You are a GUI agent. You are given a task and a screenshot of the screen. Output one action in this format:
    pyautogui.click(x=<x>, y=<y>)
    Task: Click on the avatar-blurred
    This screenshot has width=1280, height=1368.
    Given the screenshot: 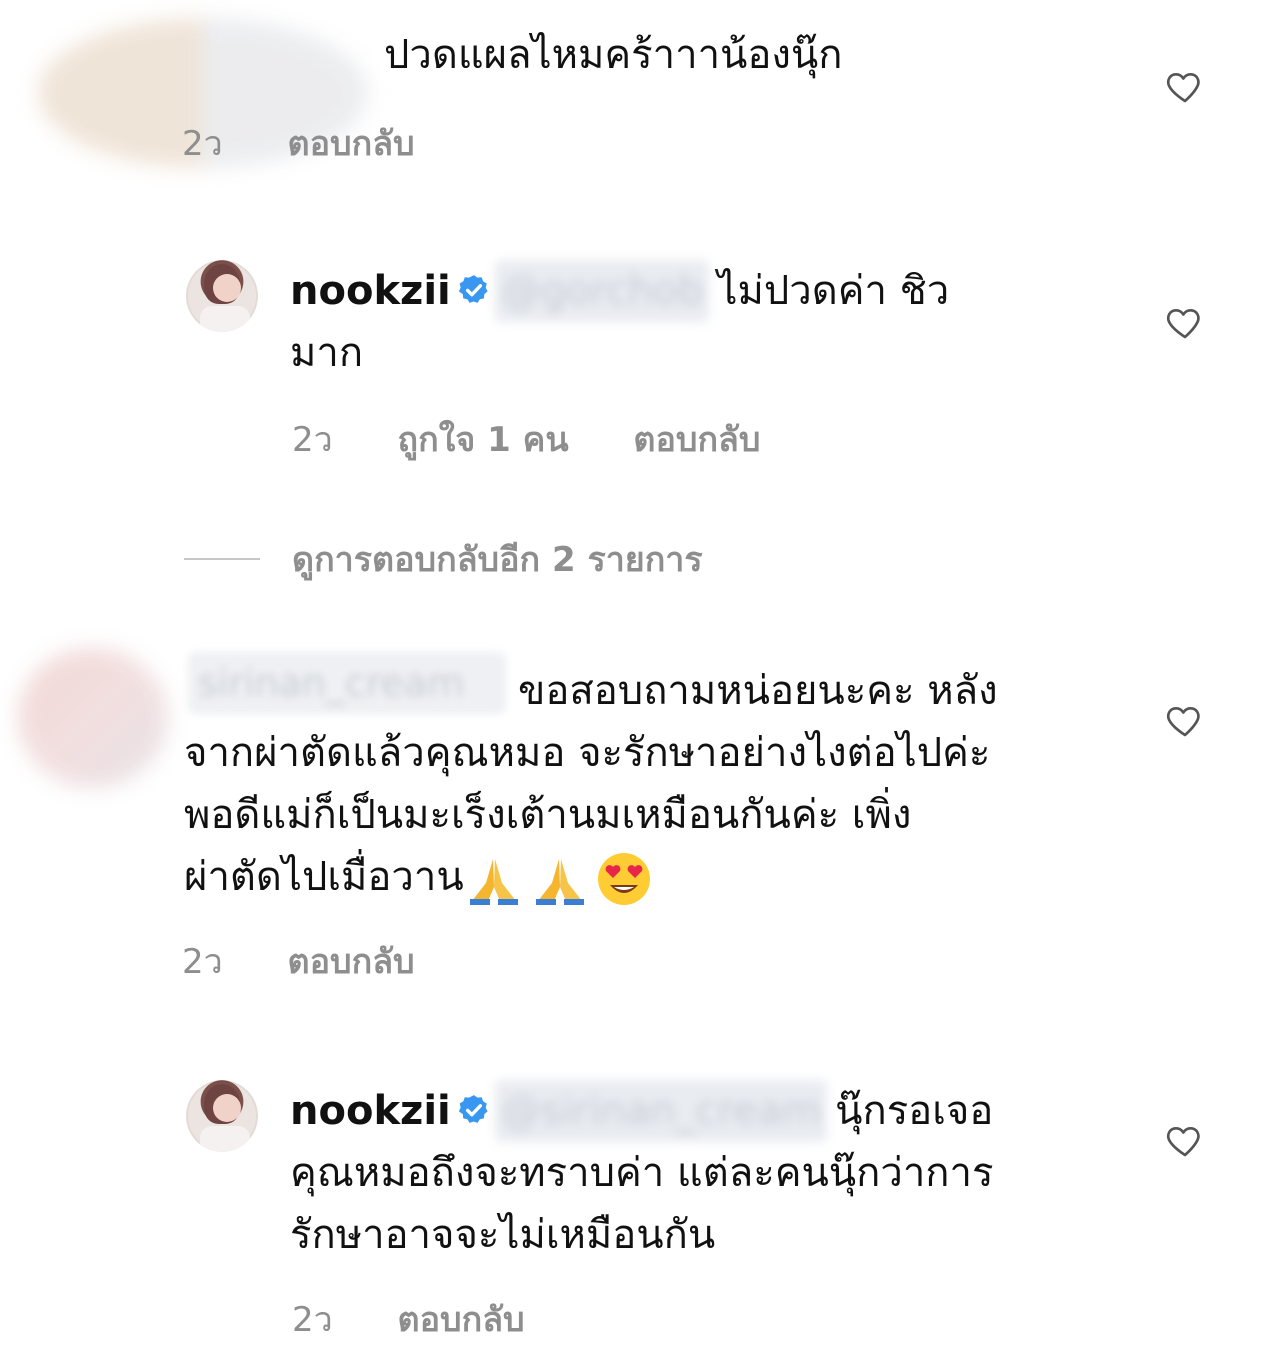 What is the action you would take?
    pyautogui.click(x=93, y=718)
    